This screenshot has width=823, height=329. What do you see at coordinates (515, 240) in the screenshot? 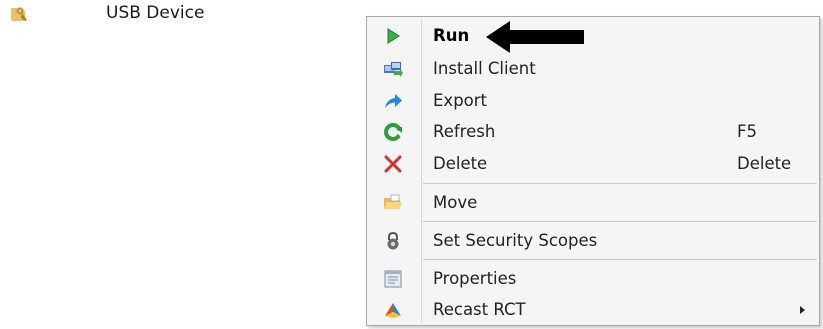
I see `menu-item-label: Set Security Scopes` at bounding box center [515, 240].